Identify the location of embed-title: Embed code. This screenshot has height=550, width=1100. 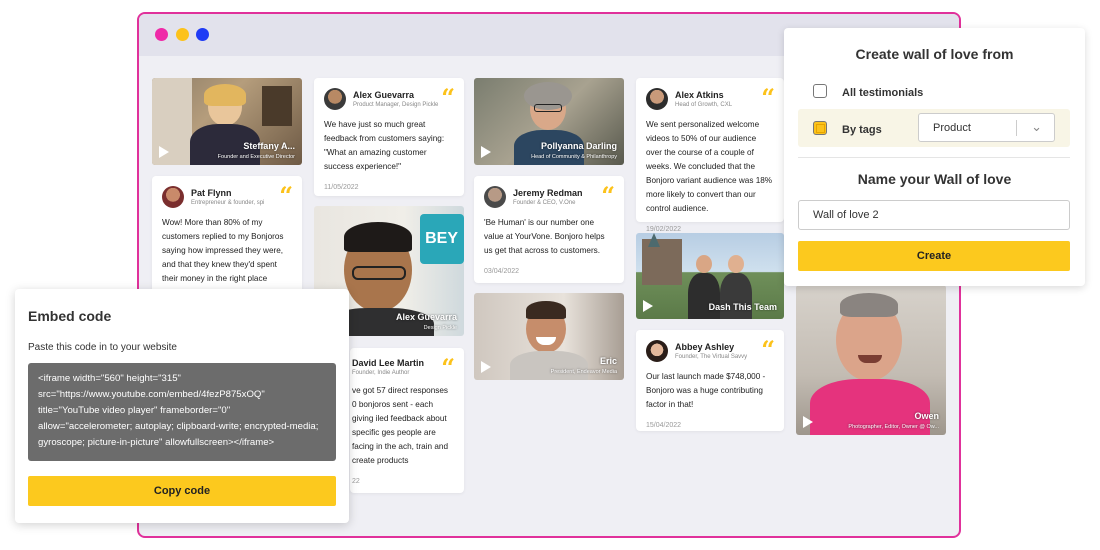
(70, 316).